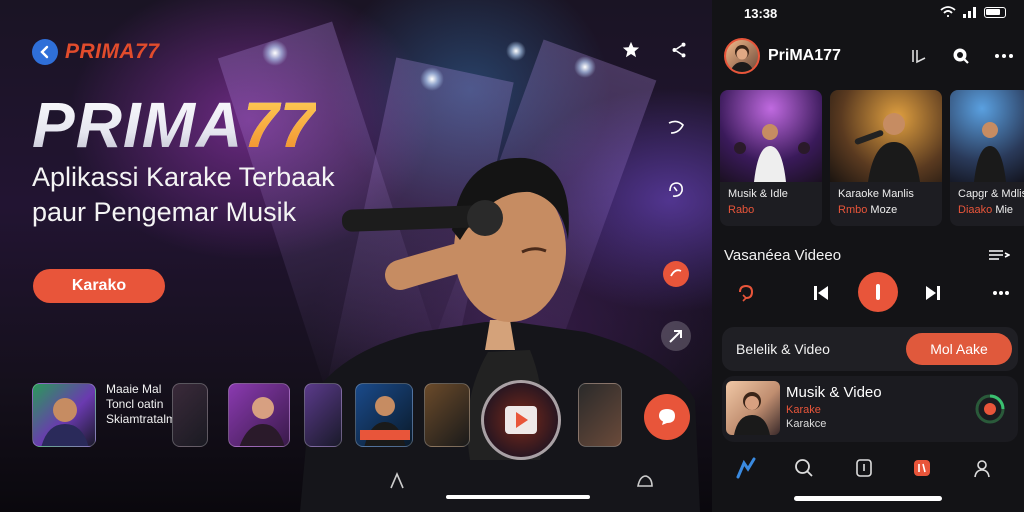 This screenshot has width=1024, height=512. I want to click on next-icon, so click(933, 293).